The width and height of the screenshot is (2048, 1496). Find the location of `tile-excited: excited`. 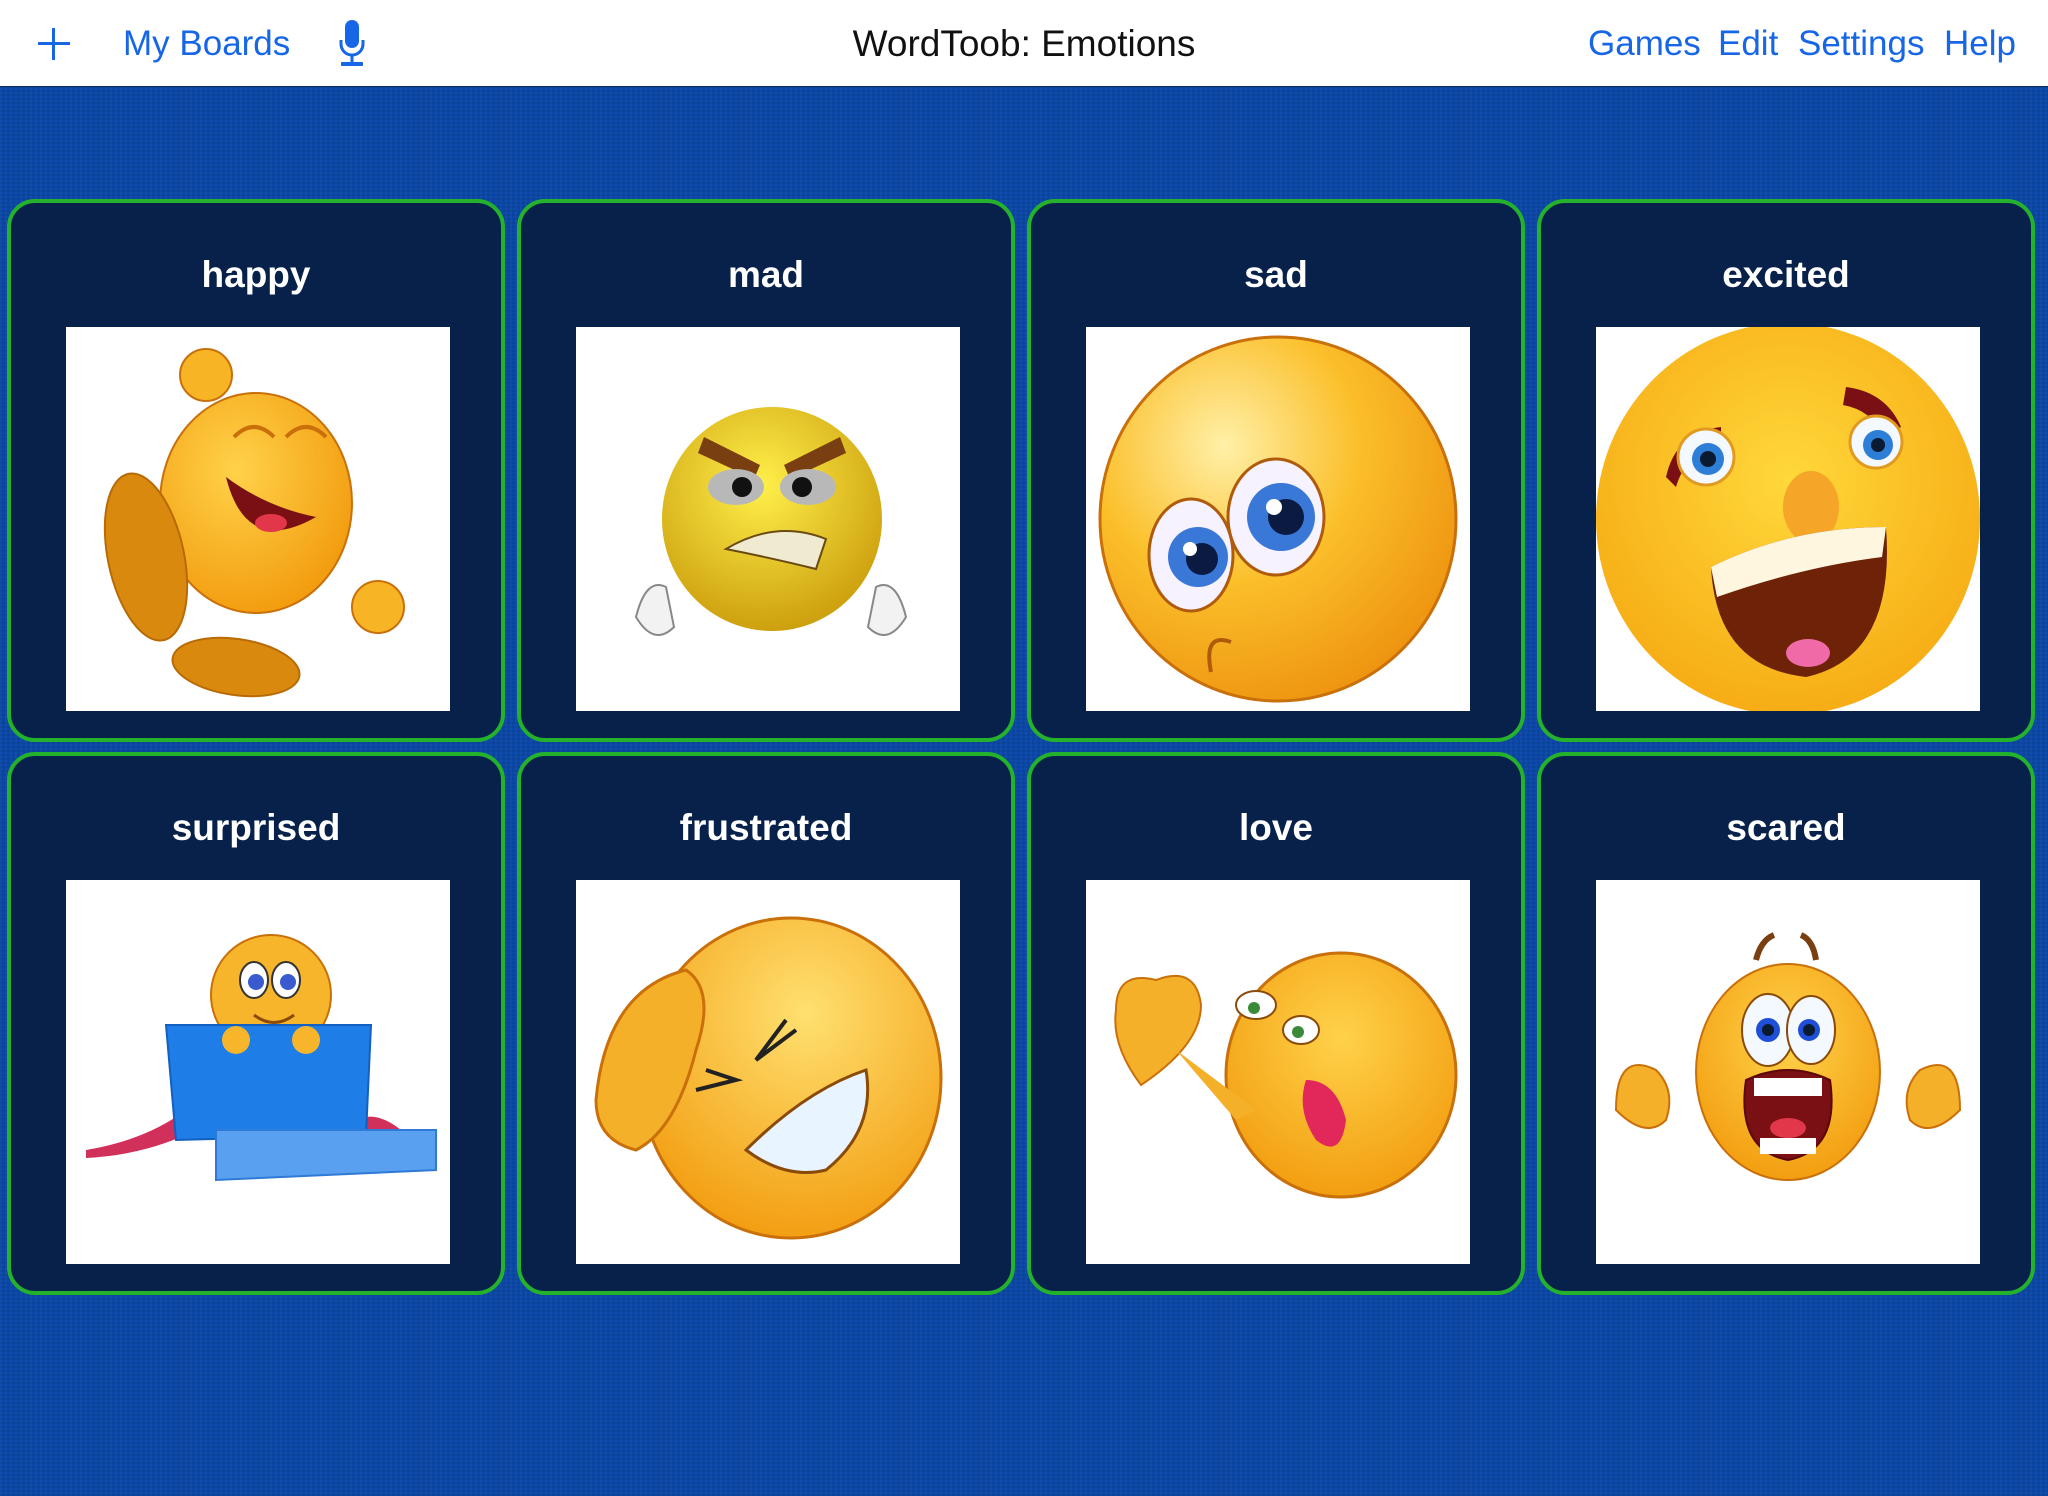

tile-excited: excited is located at coordinates (1786, 470).